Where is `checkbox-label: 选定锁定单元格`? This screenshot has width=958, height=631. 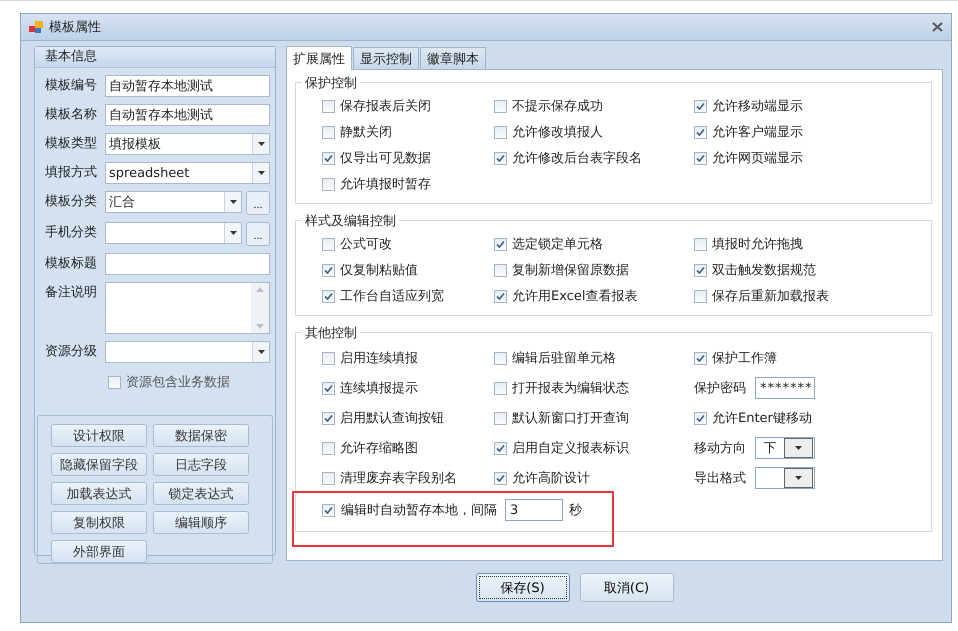 checkbox-label: 选定锁定单元格 is located at coordinates (557, 244).